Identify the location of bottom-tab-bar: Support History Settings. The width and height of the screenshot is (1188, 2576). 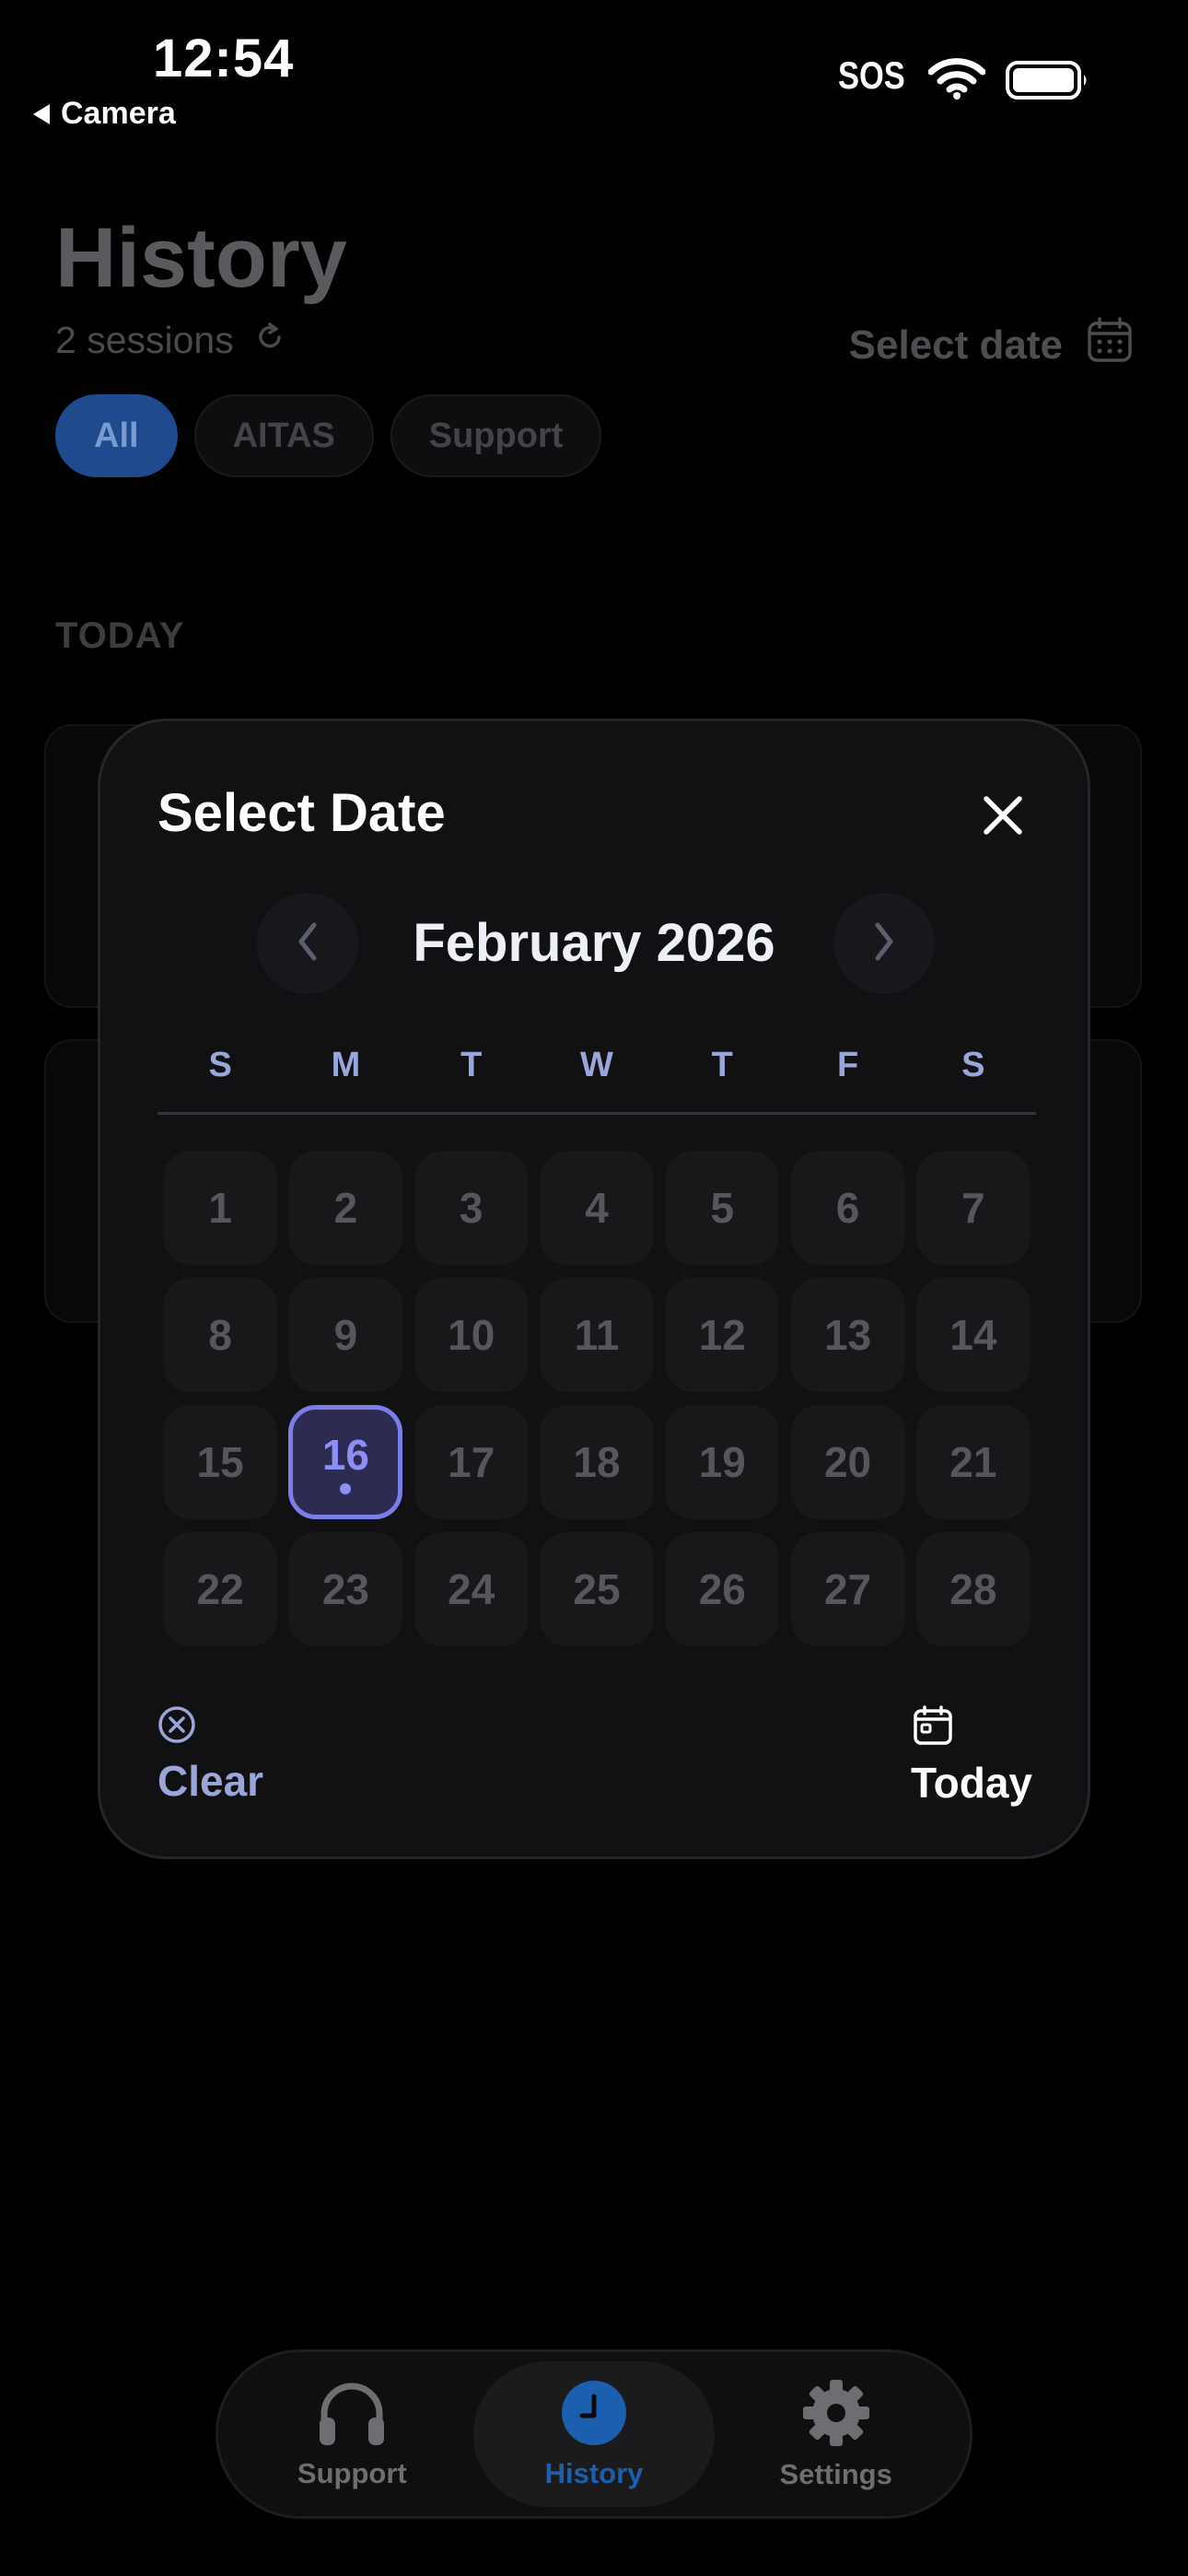
(594, 2434).